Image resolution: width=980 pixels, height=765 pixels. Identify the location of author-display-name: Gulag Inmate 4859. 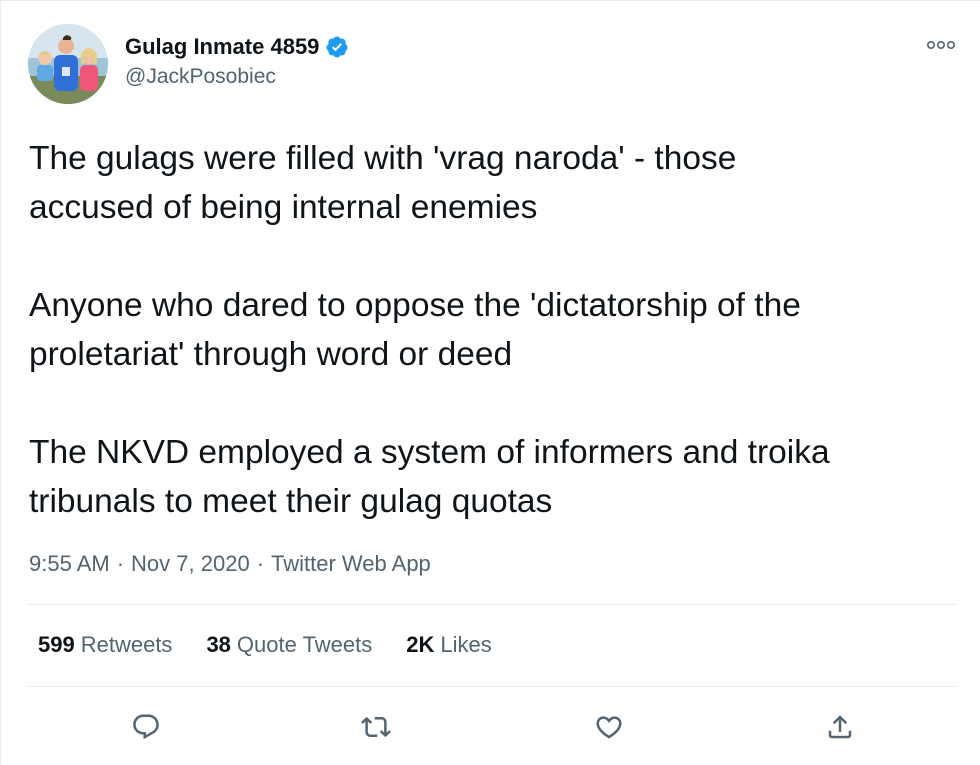
(222, 47).